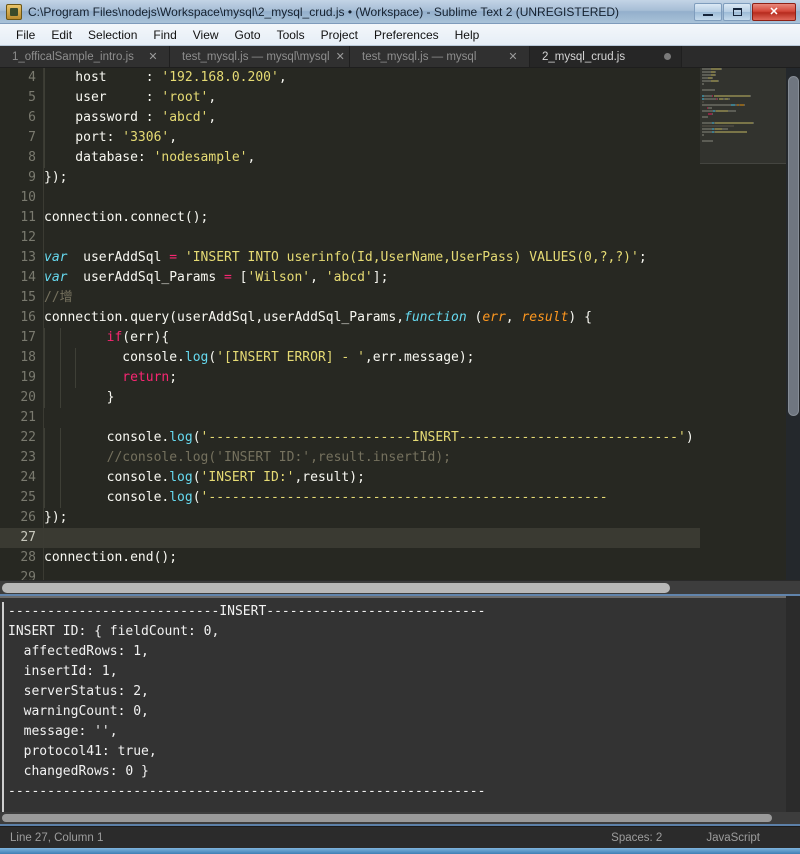  I want to click on tab-1-officalSample-intro-js: 1_officalSample_intro.js ✕, so click(85, 56).